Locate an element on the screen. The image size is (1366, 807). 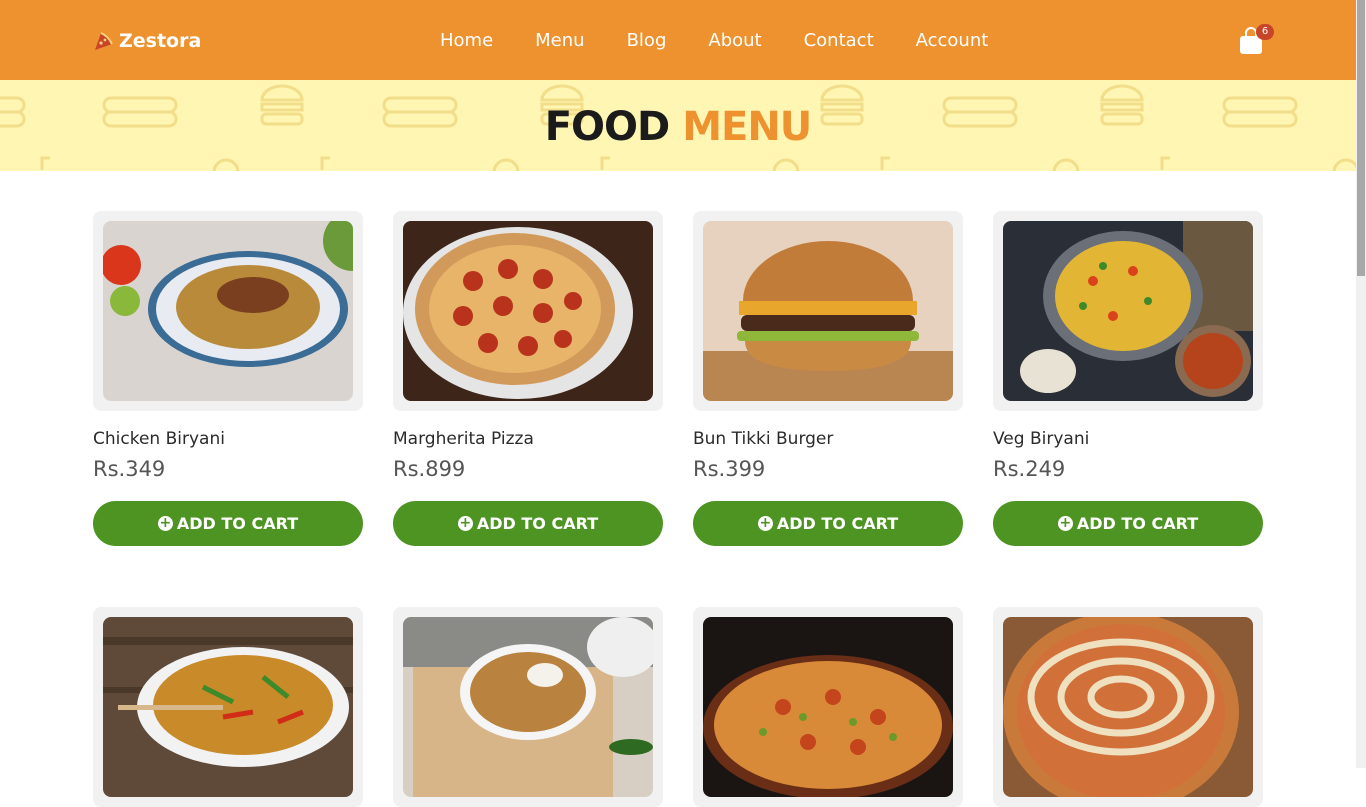
product-card: Veg Biryani Rs.249 + ADD TO CART is located at coordinates (1128, 378).